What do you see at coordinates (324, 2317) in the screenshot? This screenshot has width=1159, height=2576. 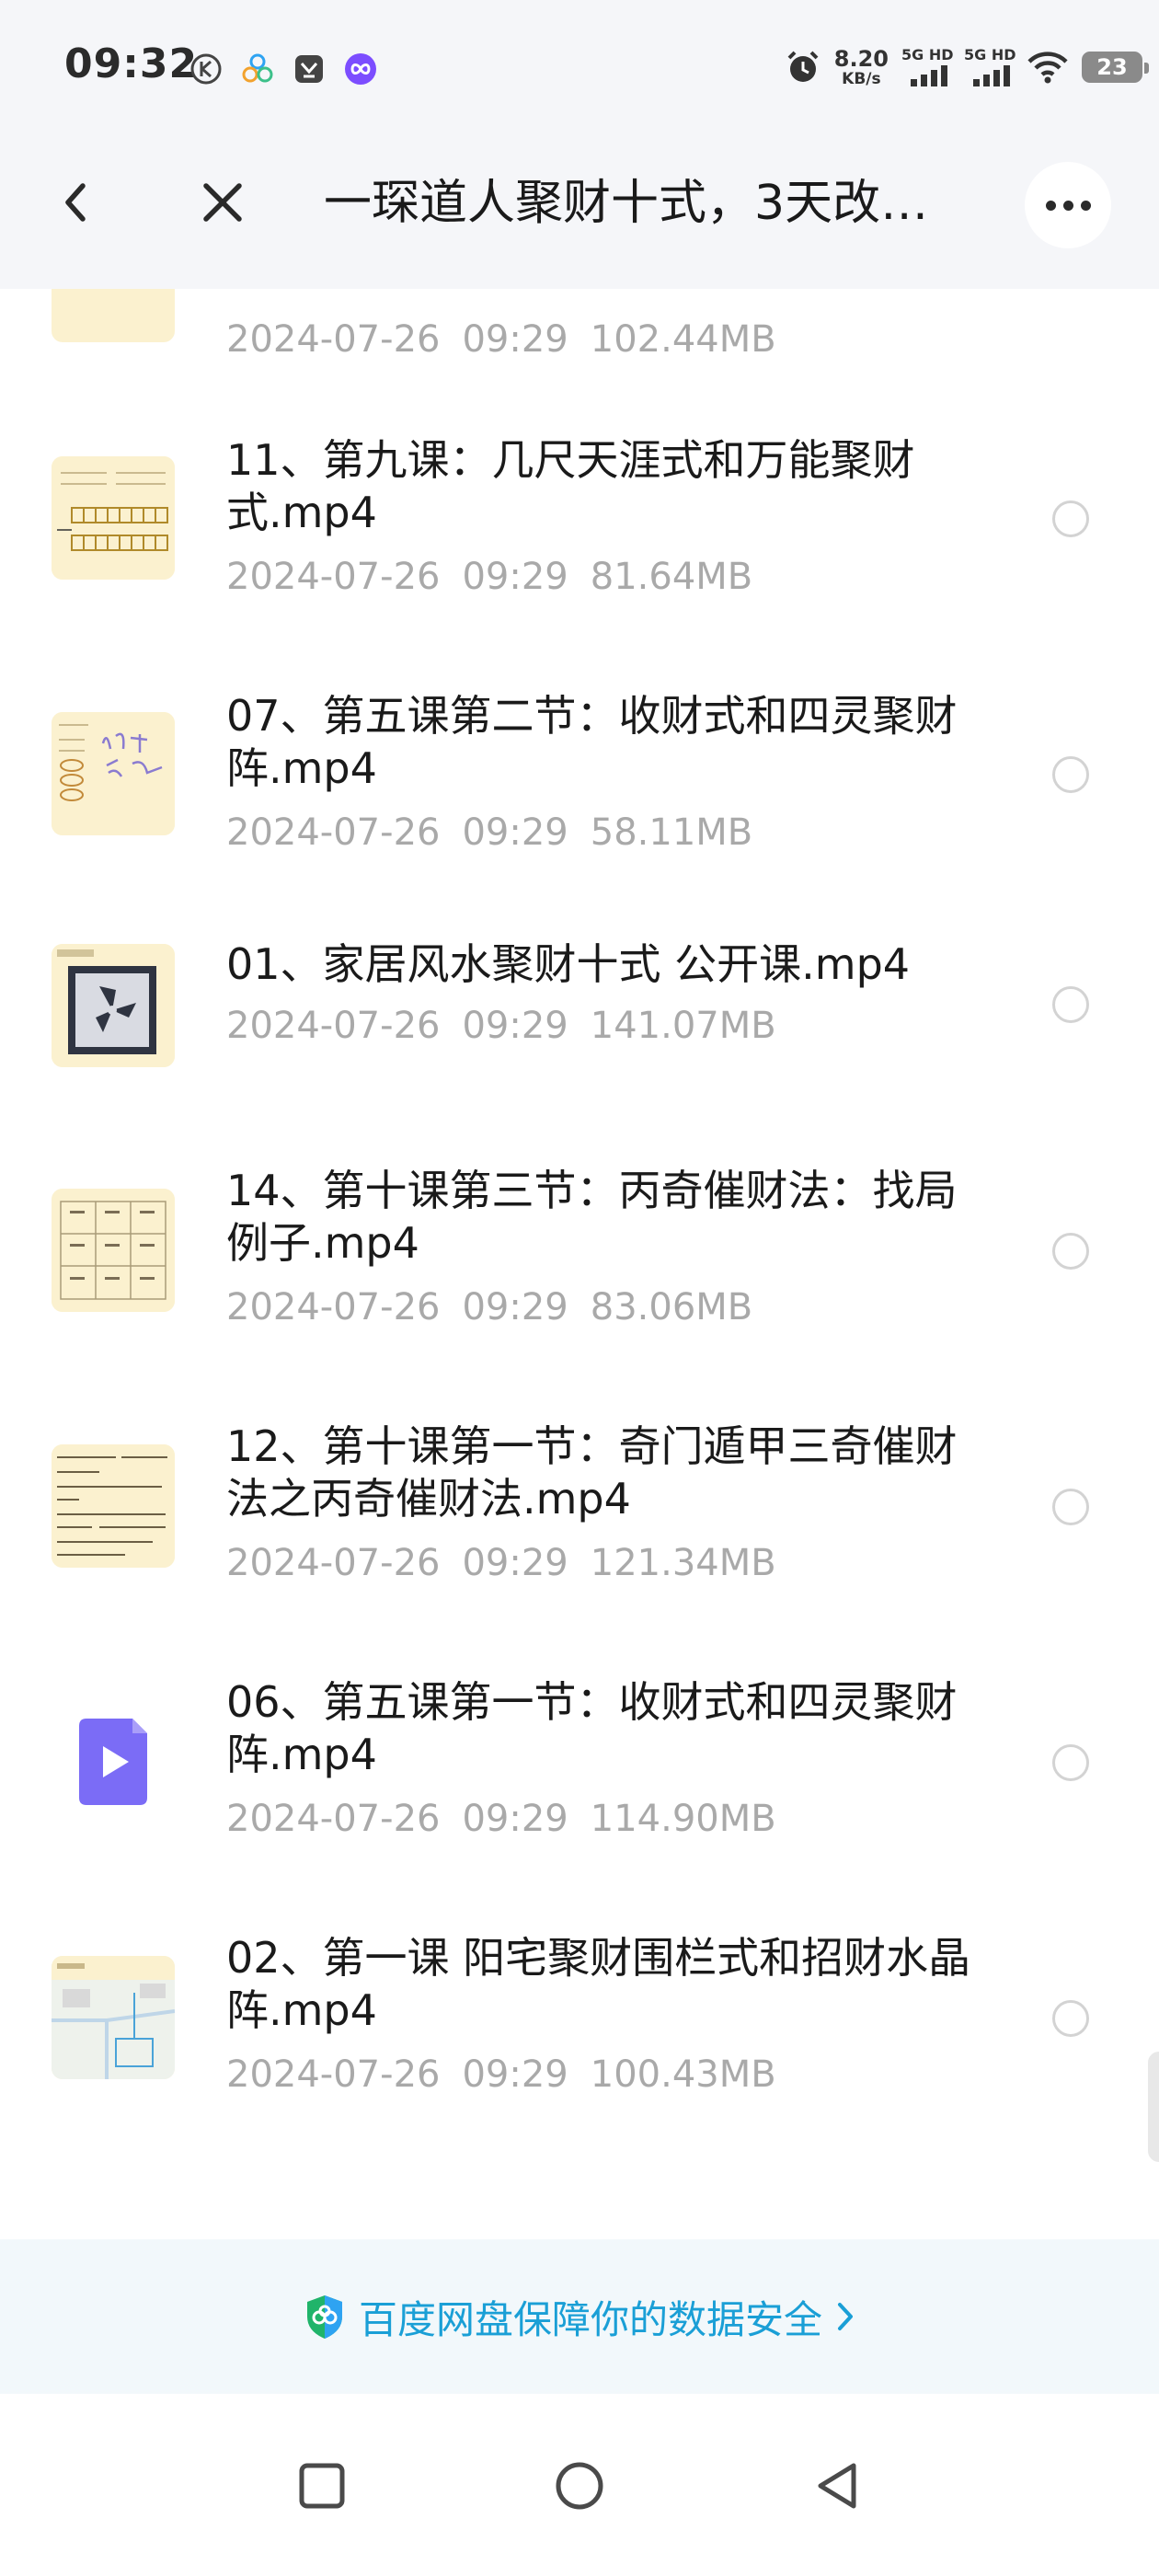 I see `shield-icon` at bounding box center [324, 2317].